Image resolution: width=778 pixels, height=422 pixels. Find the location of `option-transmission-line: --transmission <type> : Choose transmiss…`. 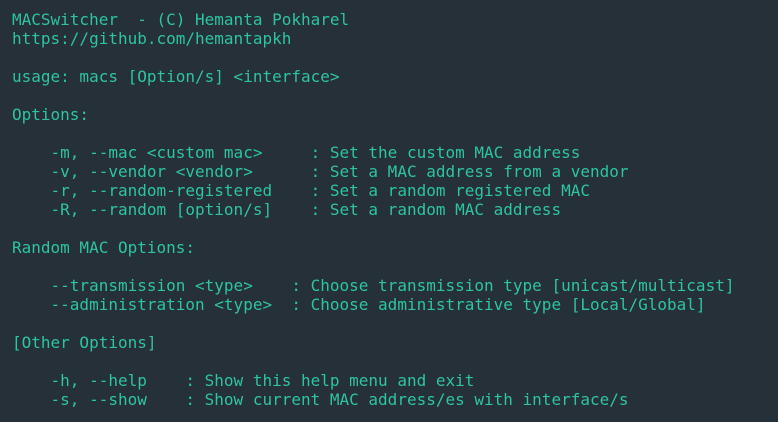

option-transmission-line: --transmission <type> : Choose transmiss… is located at coordinates (373, 285).